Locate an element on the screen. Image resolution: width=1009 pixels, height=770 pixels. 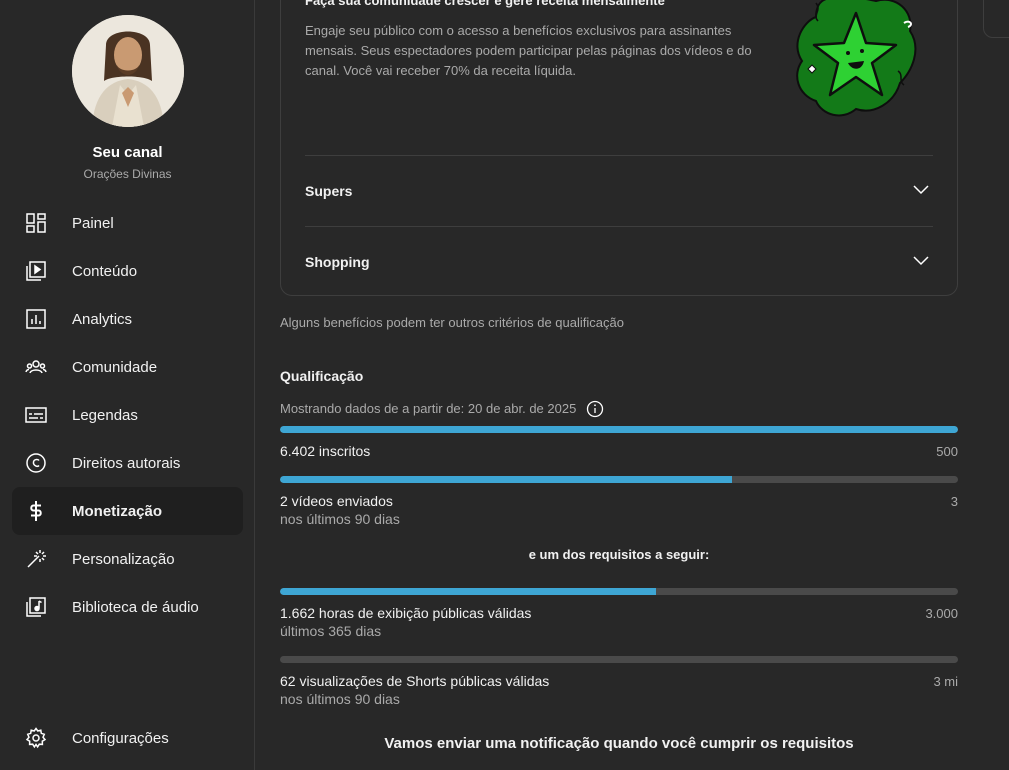
star-illustration is located at coordinates (856, 60).